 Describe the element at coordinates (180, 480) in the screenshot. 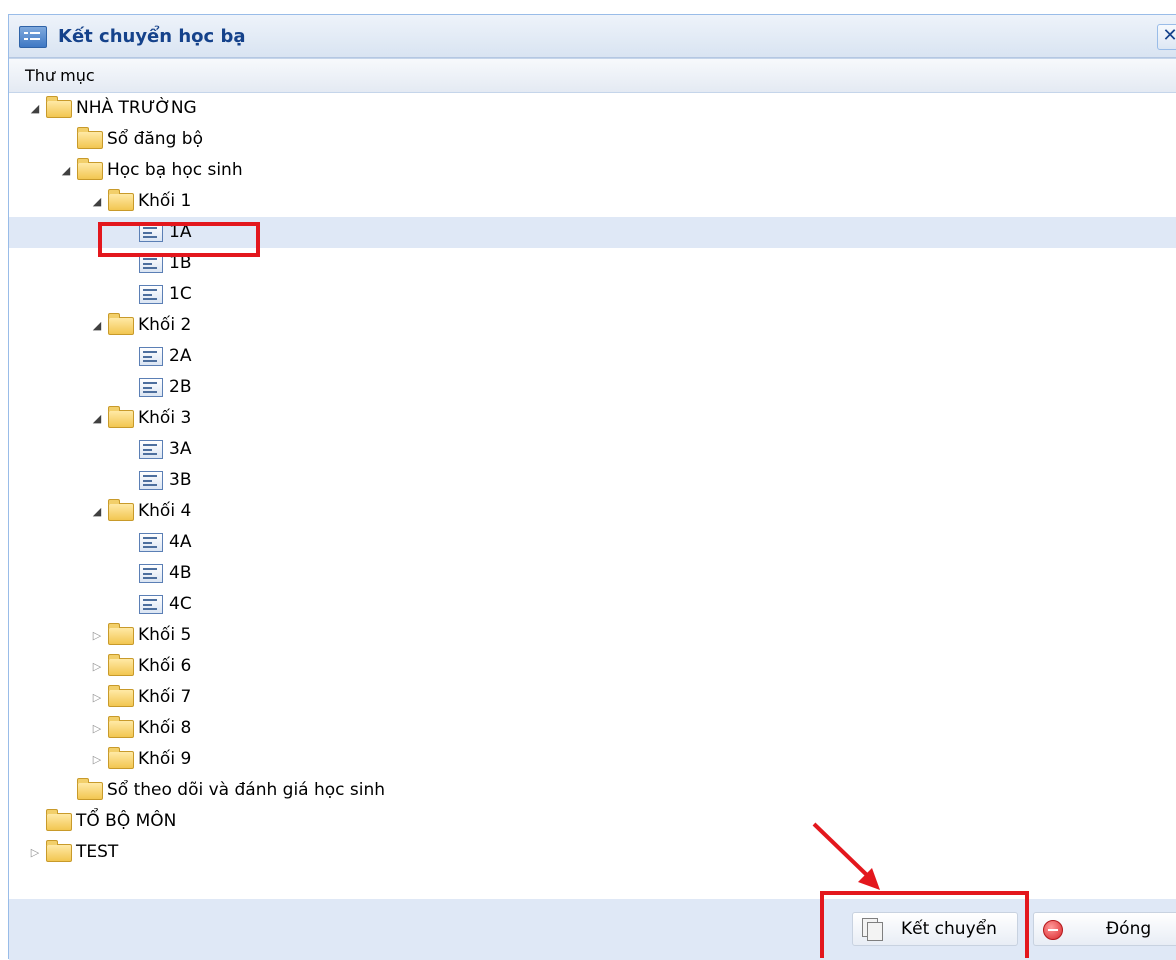

I see `tree-item-label: 3B` at that location.